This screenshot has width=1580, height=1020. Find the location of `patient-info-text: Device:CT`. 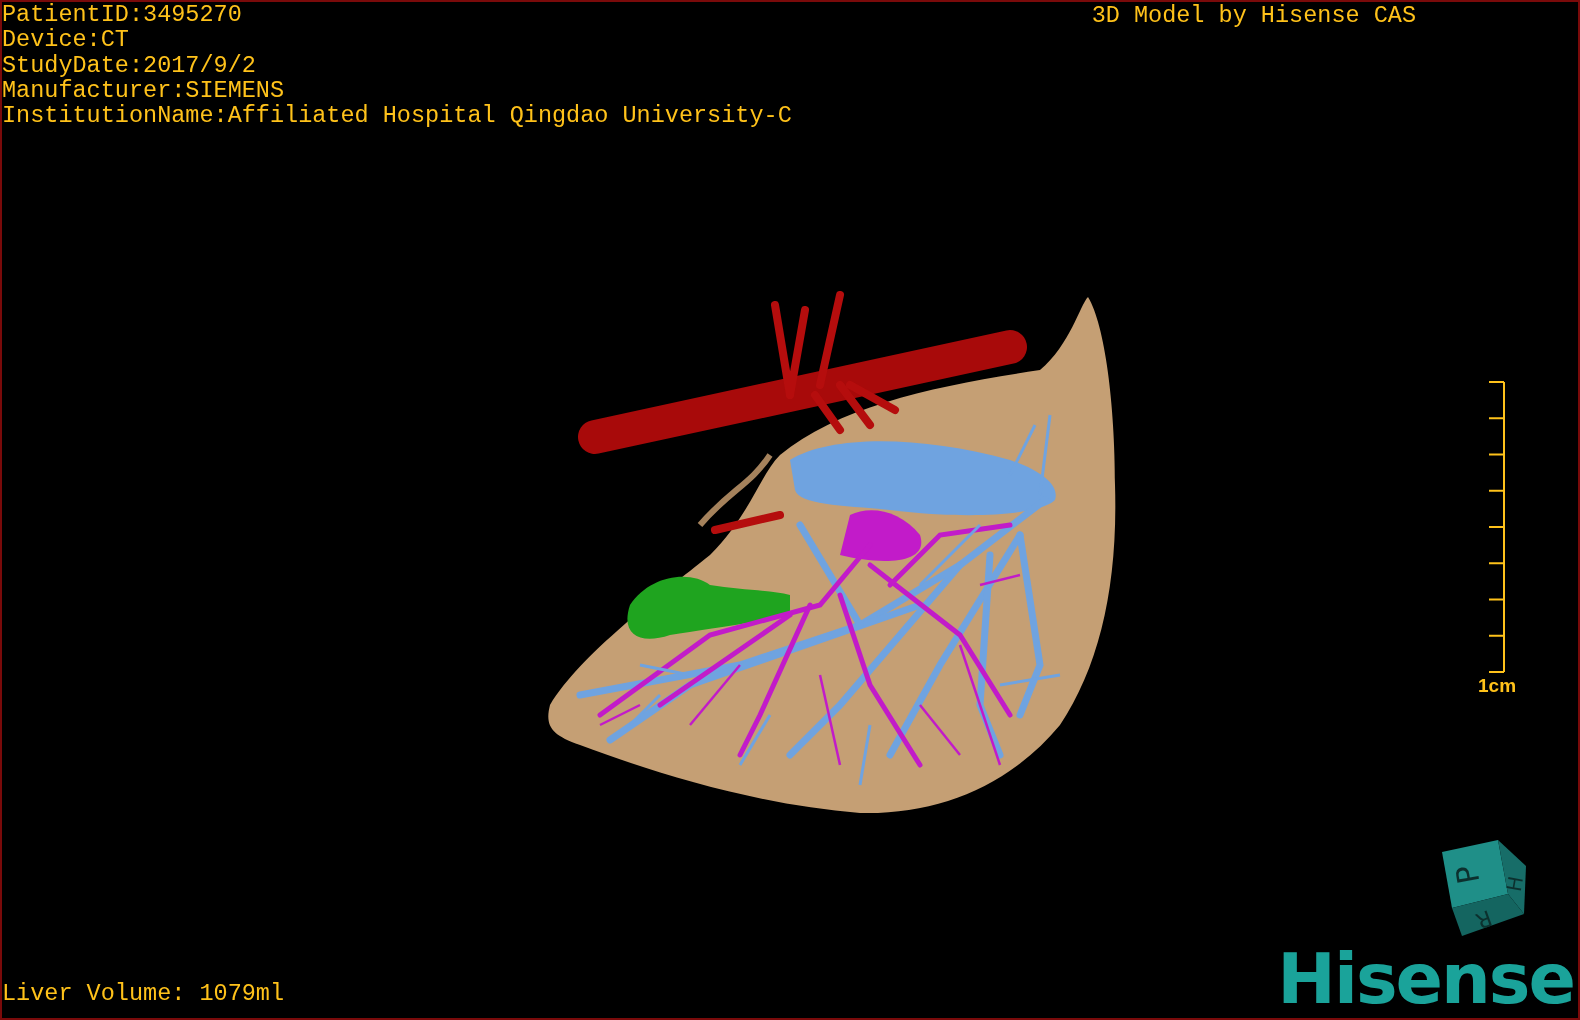

patient-info-text: Device:CT is located at coordinates (66, 40).